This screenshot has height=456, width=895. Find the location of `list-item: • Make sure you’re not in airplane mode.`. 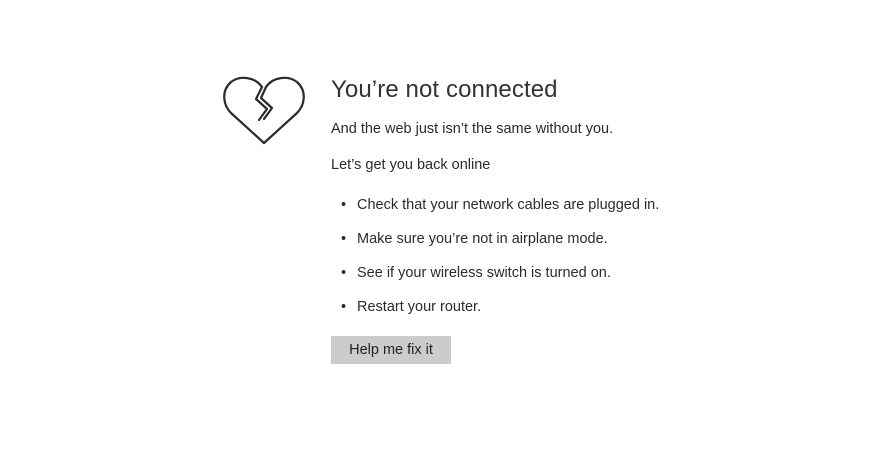

list-item: • Make sure you’re not in airplane mode. is located at coordinates (591, 239).